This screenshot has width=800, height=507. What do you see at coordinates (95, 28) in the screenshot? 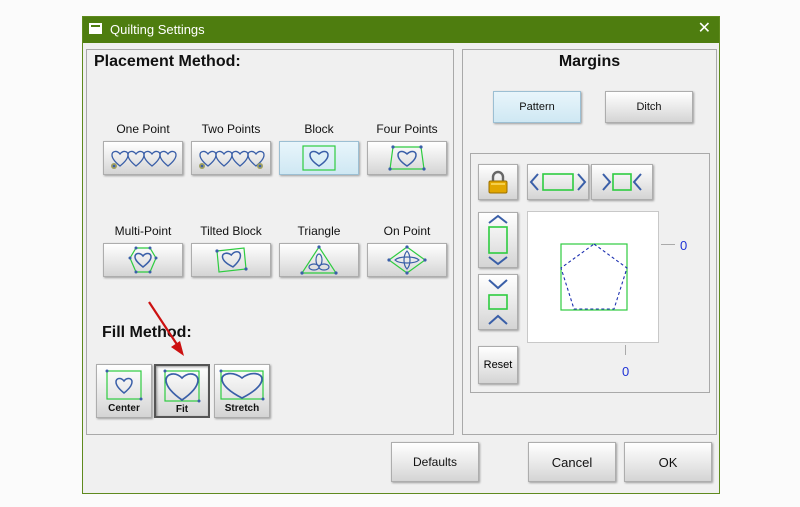
I see `app-icon` at bounding box center [95, 28].